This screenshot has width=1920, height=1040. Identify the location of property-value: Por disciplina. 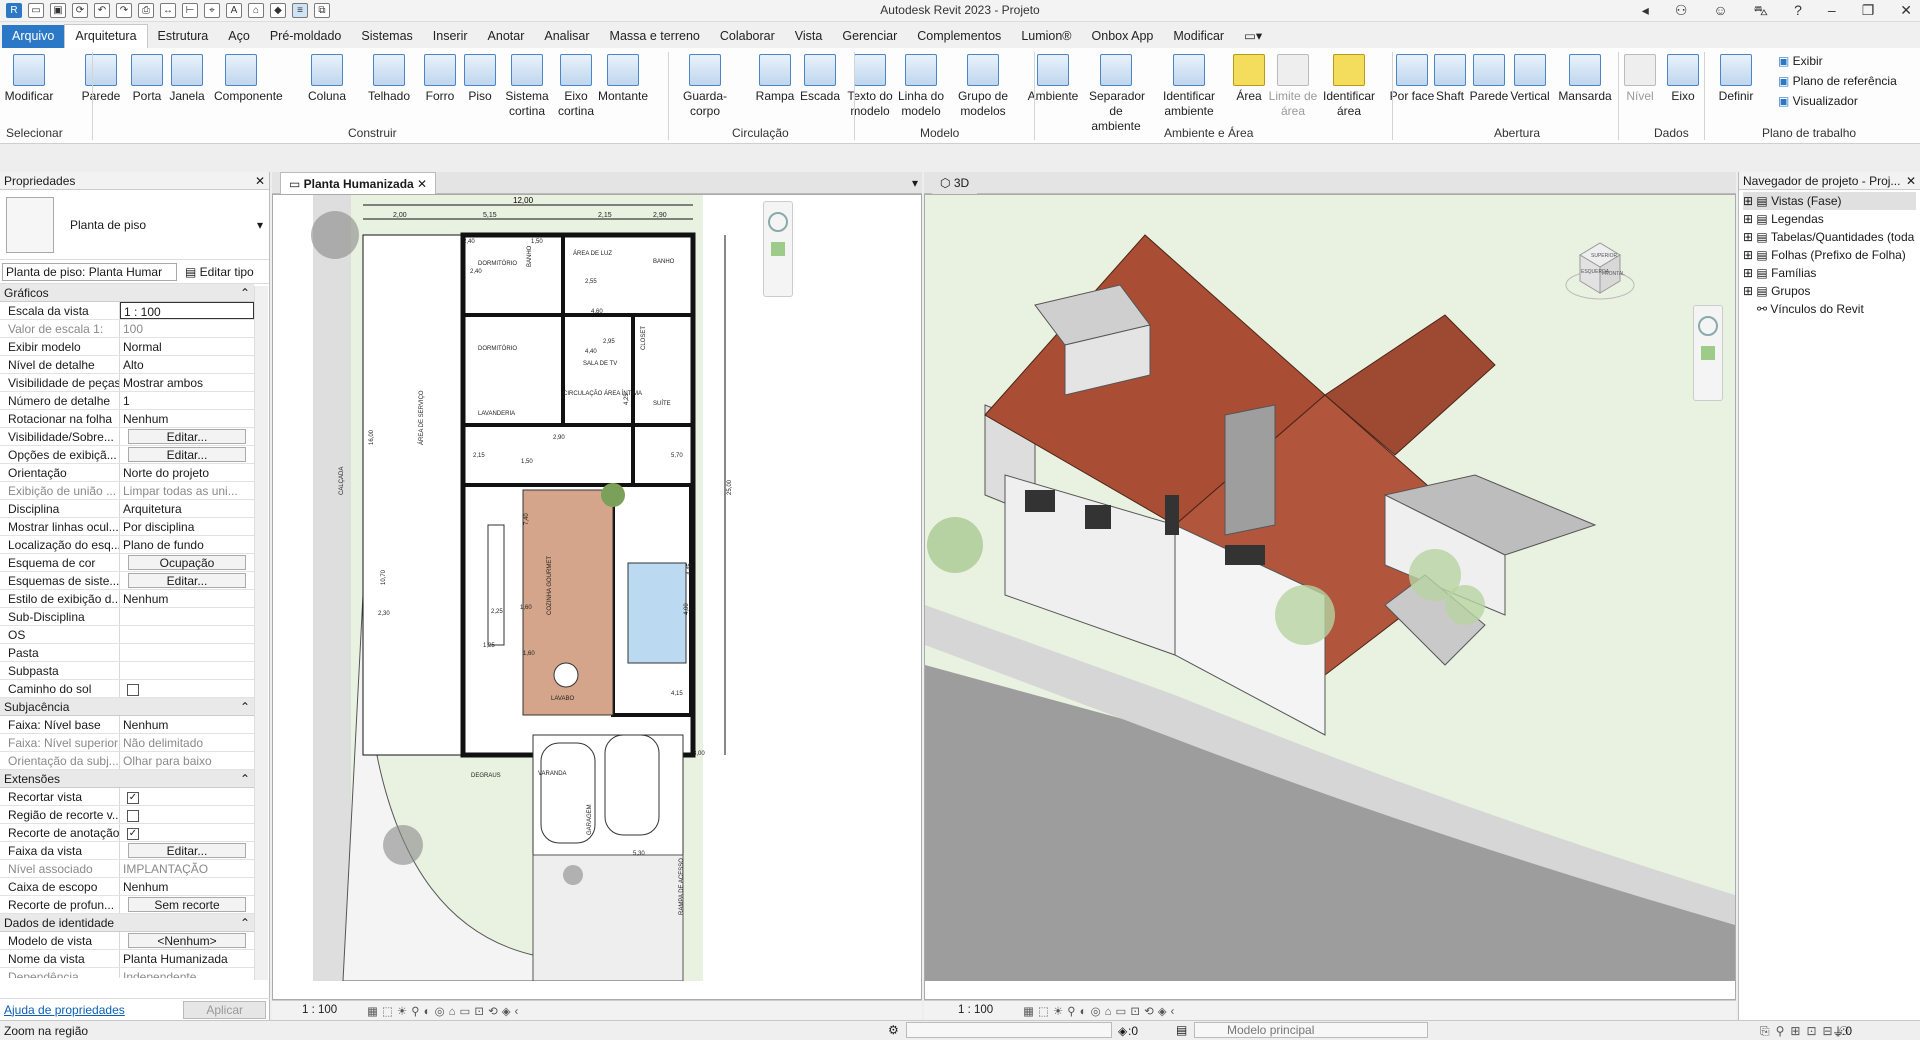
(187, 526).